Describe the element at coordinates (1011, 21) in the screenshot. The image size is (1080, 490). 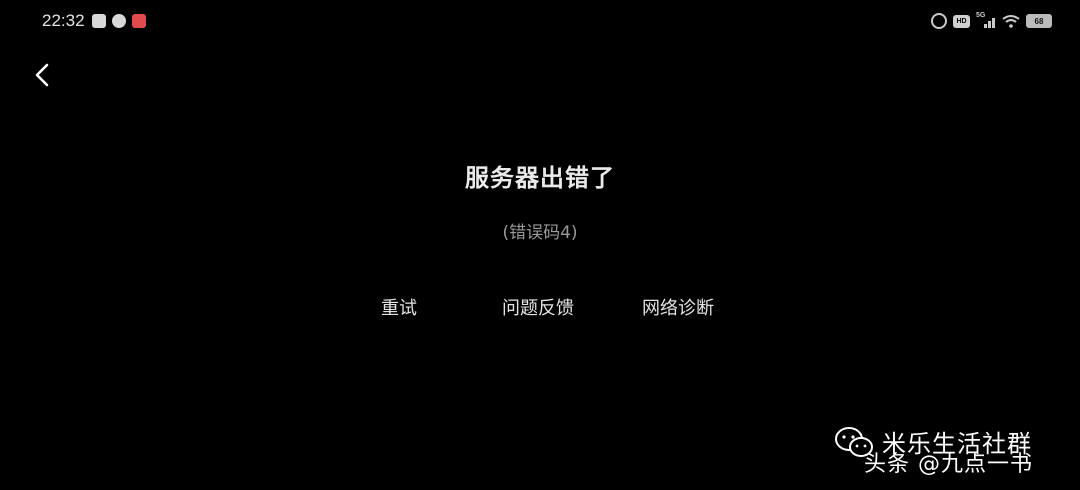
I see `wifi-icon` at that location.